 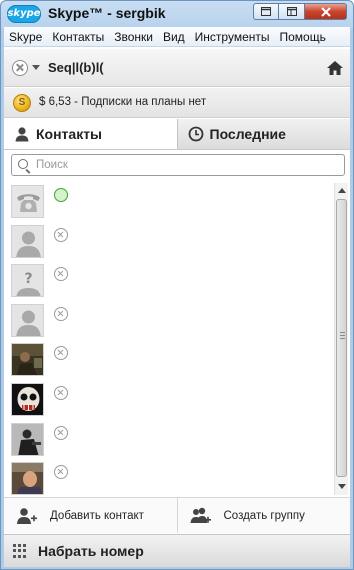 I want to click on add-contact-icon, so click(x=27, y=515).